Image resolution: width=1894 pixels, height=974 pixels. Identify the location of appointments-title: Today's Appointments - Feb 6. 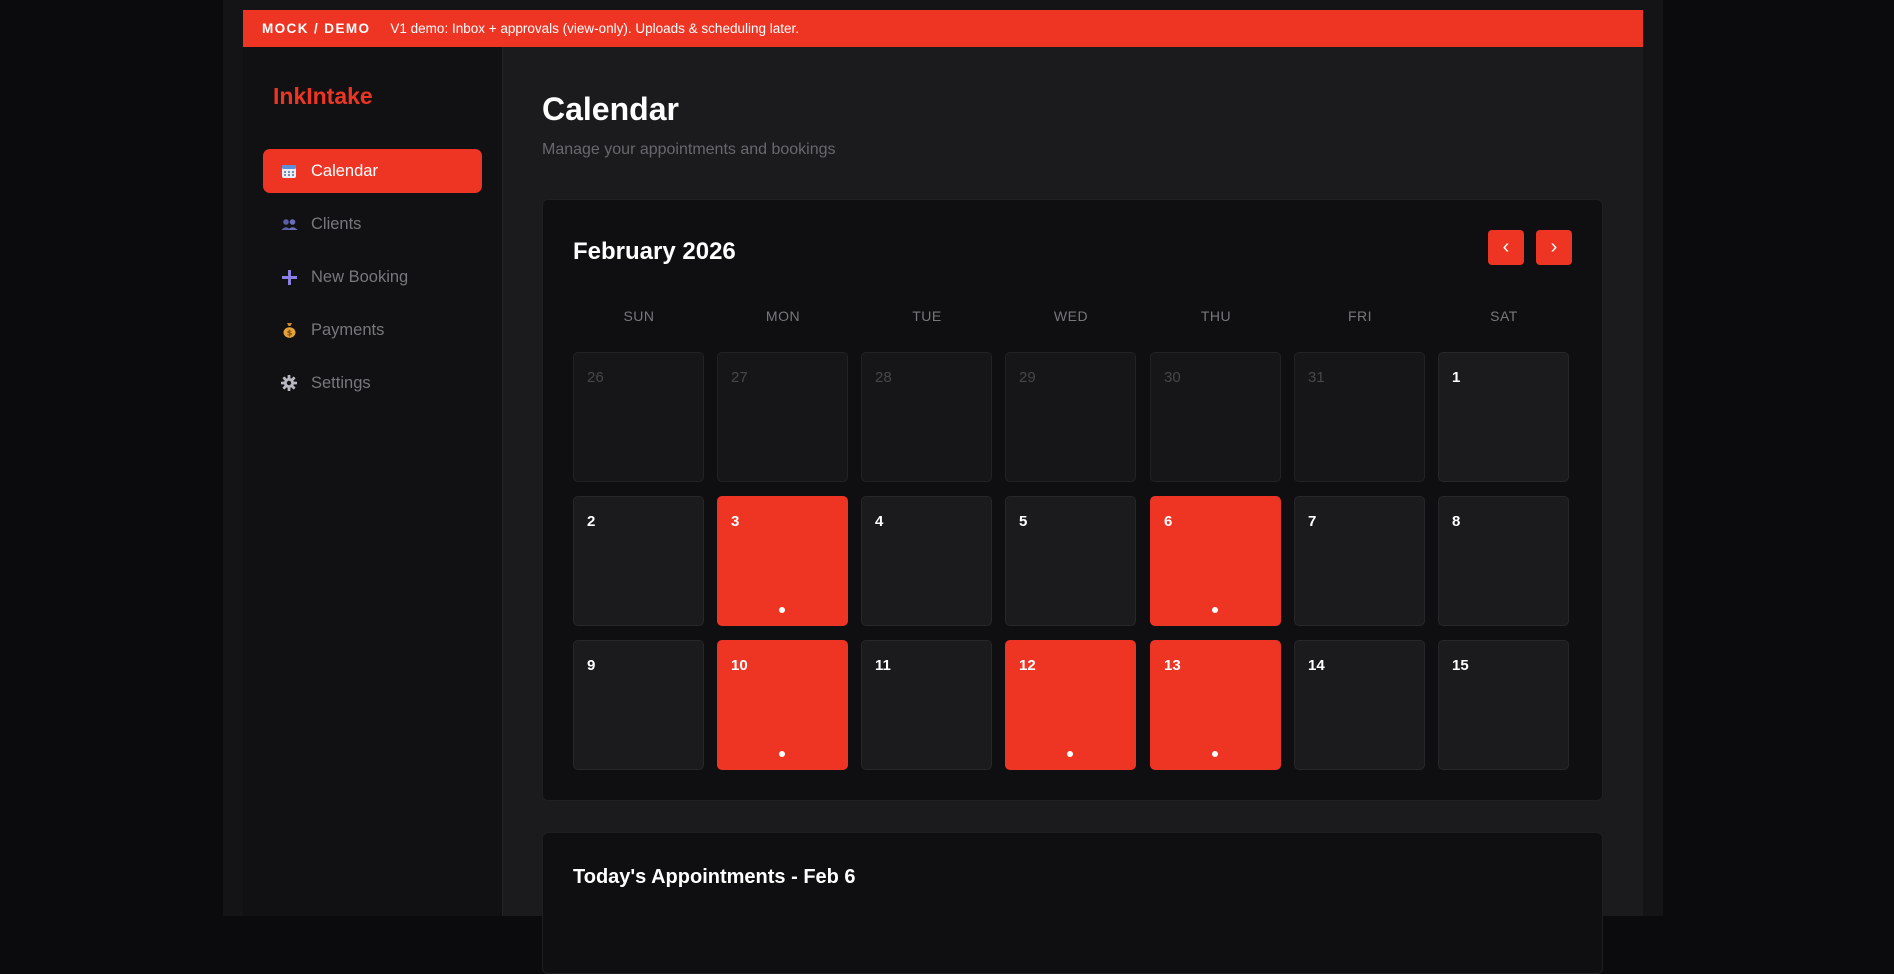
(714, 877).